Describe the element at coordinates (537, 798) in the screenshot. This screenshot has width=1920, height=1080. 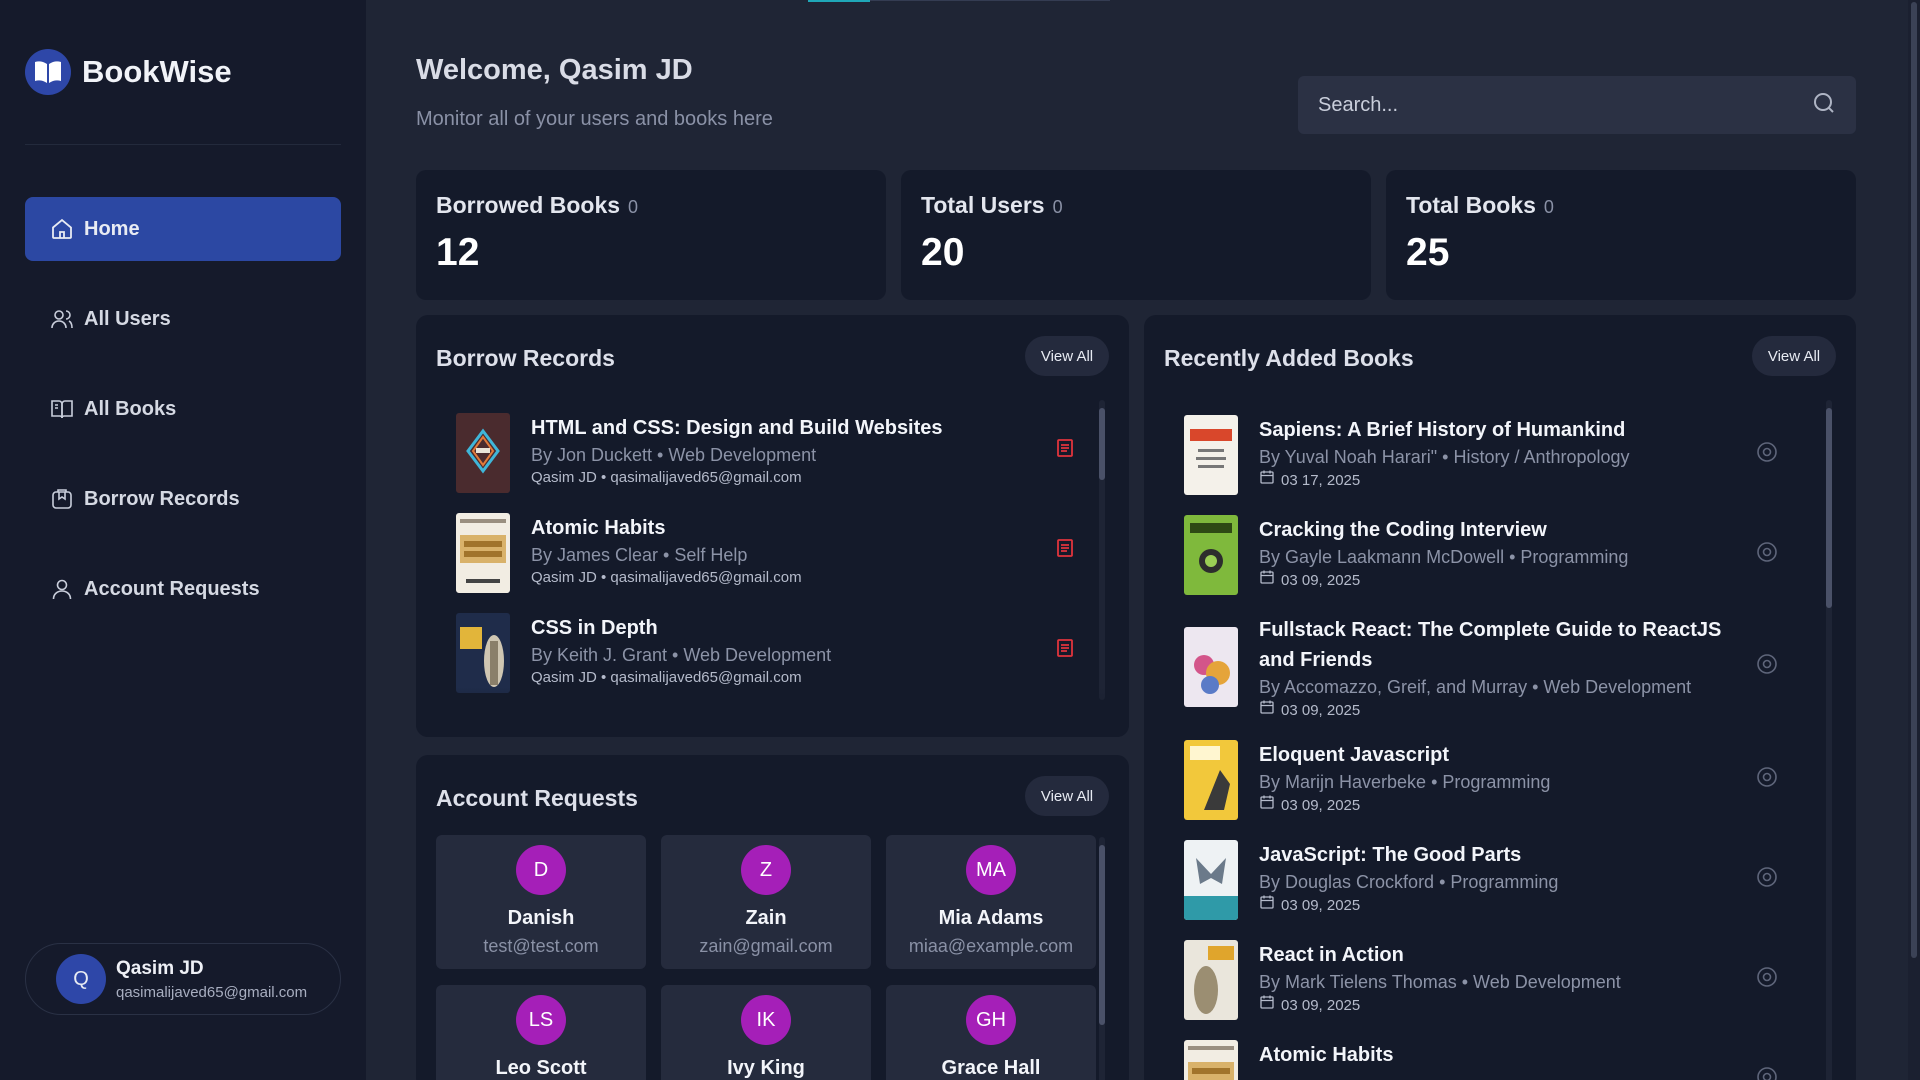
I see `panel-title: Account Requests` at that location.